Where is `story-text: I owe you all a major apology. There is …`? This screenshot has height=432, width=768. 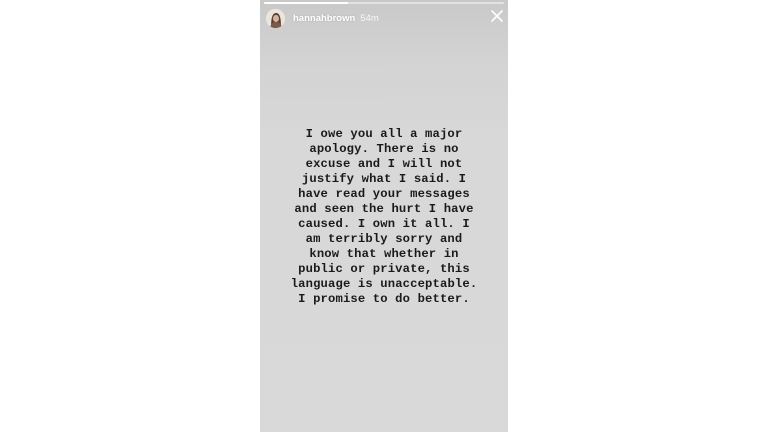 story-text: I owe you all a major apology. There is … is located at coordinates (384, 216).